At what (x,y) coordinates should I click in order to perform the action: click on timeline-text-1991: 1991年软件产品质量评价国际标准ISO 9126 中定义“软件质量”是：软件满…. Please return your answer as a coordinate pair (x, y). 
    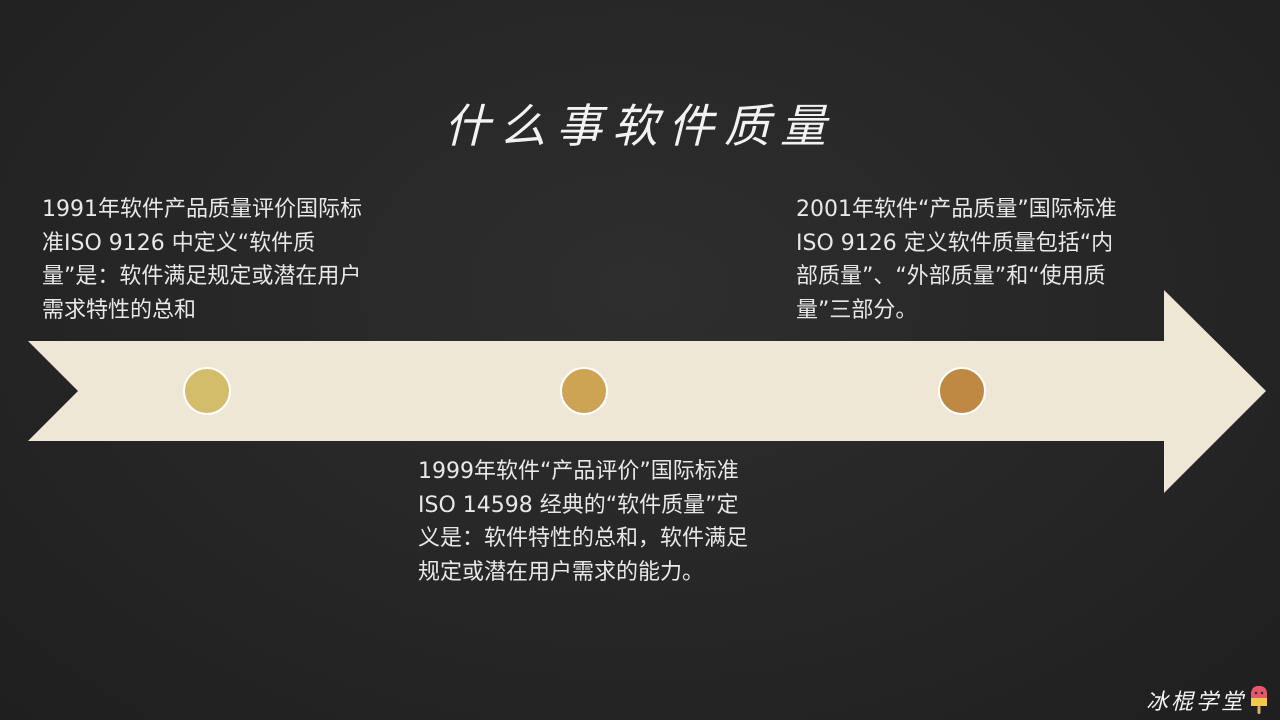
    Looking at the image, I should click on (202, 260).